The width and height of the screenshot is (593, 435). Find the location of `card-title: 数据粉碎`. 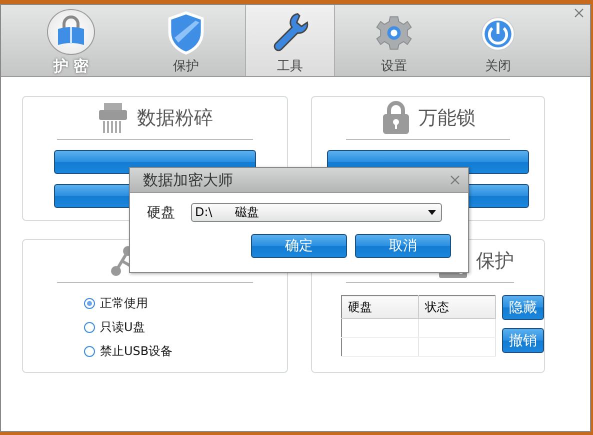

card-title: 数据粉碎 is located at coordinates (175, 118).